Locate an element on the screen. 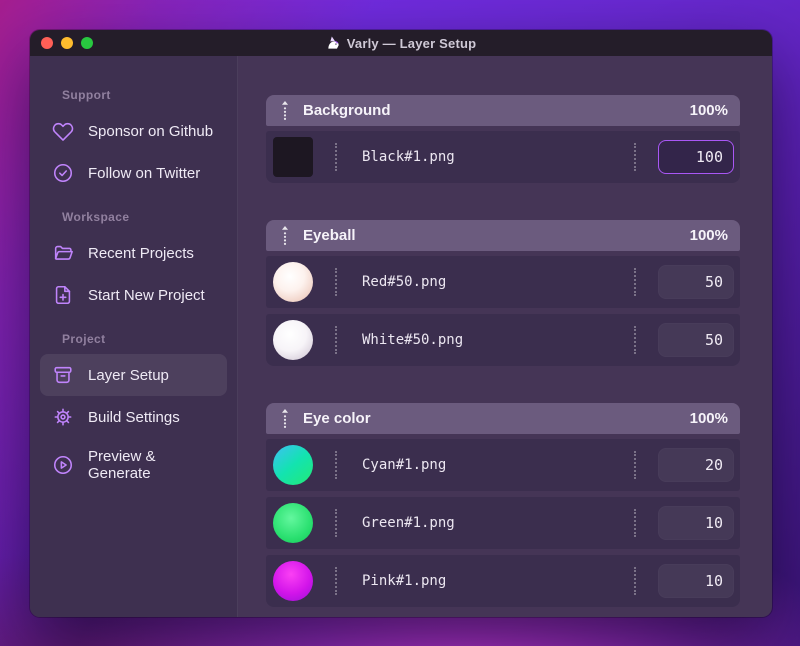 Image resolution: width=800 pixels, height=646 pixels. unicorn-icon is located at coordinates (333, 42).